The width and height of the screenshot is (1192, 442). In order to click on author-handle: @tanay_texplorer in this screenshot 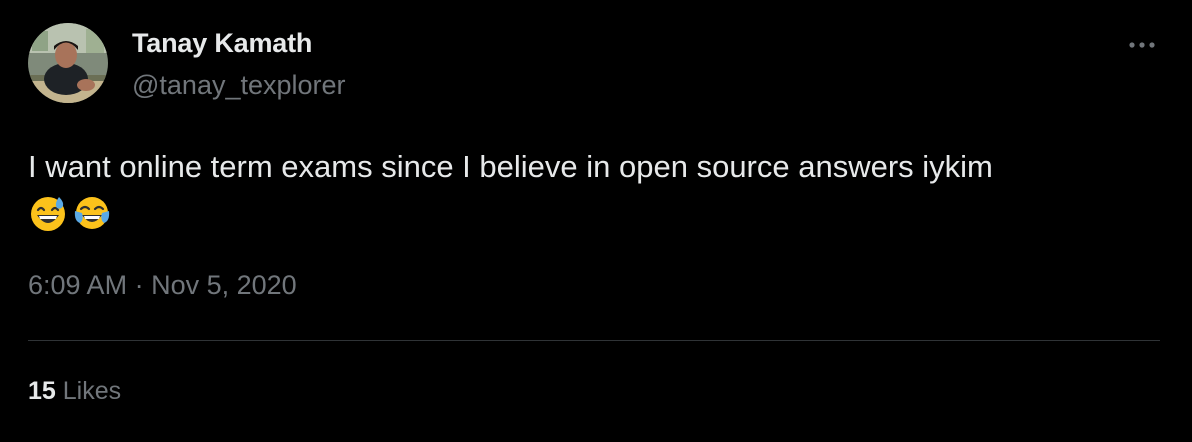, I will do `click(239, 85)`.